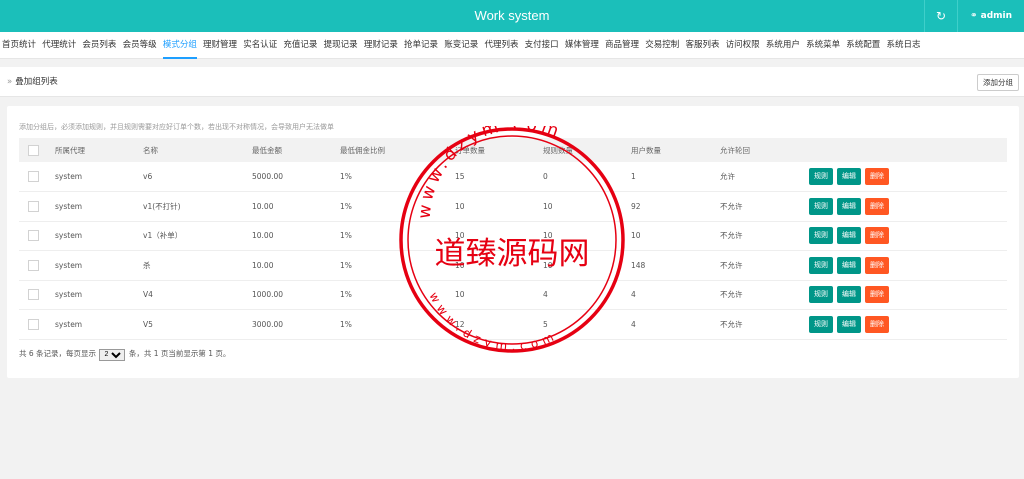 The height and width of the screenshot is (479, 1024). Describe the element at coordinates (940, 16) in the screenshot. I see `refresh-icon: ↻` at that location.